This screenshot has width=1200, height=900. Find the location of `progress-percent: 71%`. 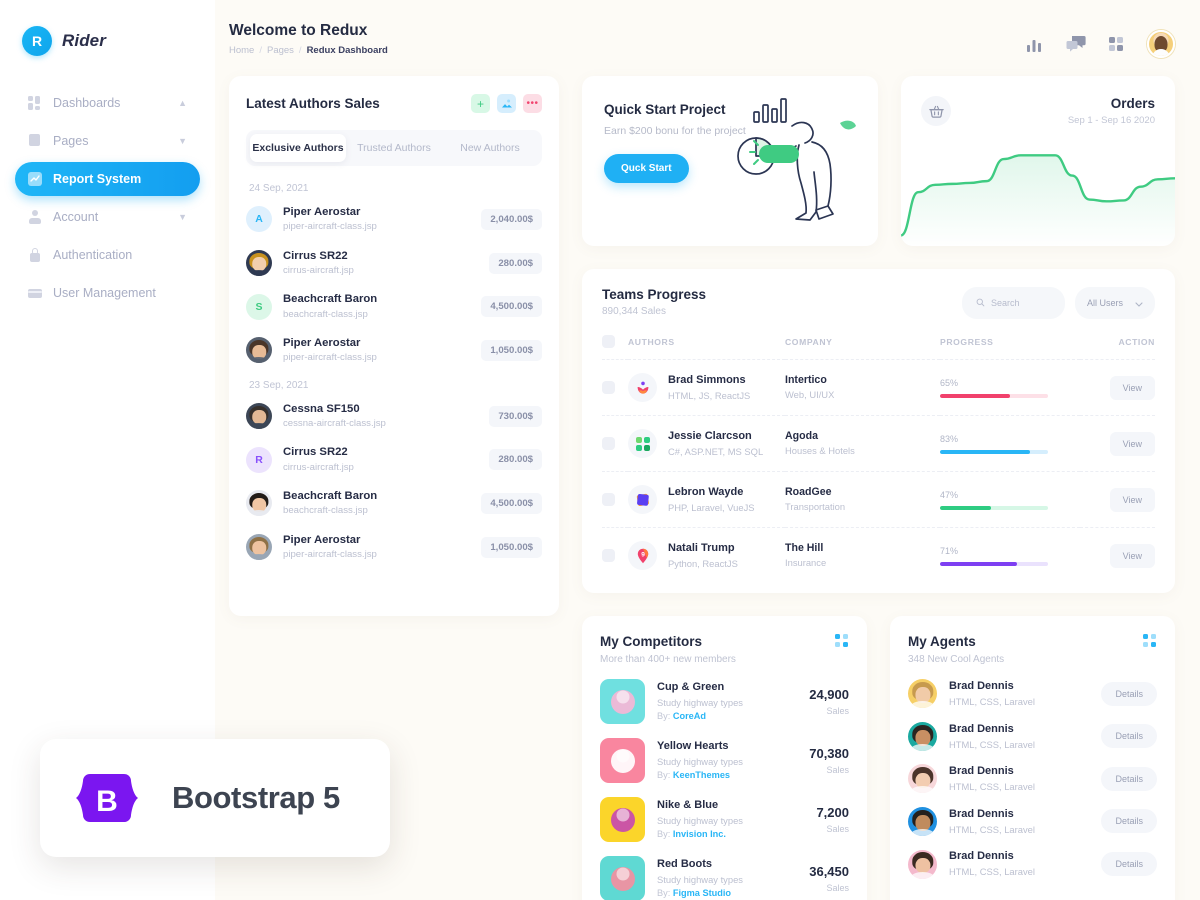

progress-percent: 71% is located at coordinates (949, 550).